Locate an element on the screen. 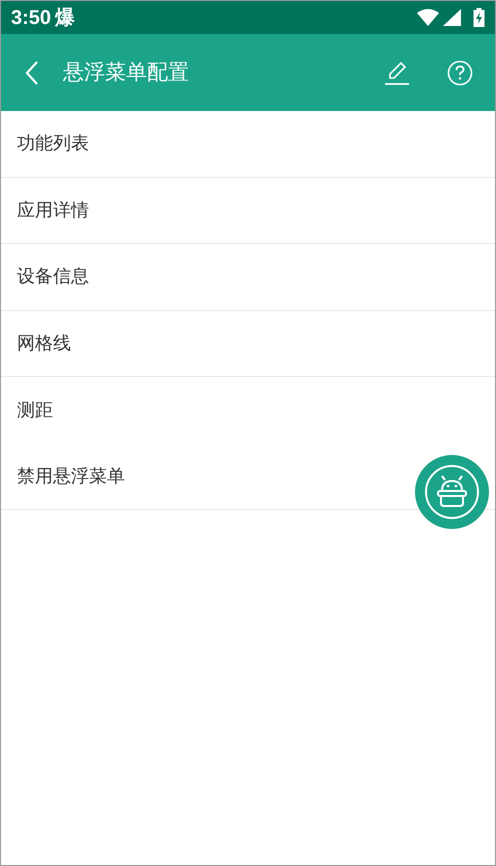  menu-item: 禁用悬浮菜单 is located at coordinates (71, 476).